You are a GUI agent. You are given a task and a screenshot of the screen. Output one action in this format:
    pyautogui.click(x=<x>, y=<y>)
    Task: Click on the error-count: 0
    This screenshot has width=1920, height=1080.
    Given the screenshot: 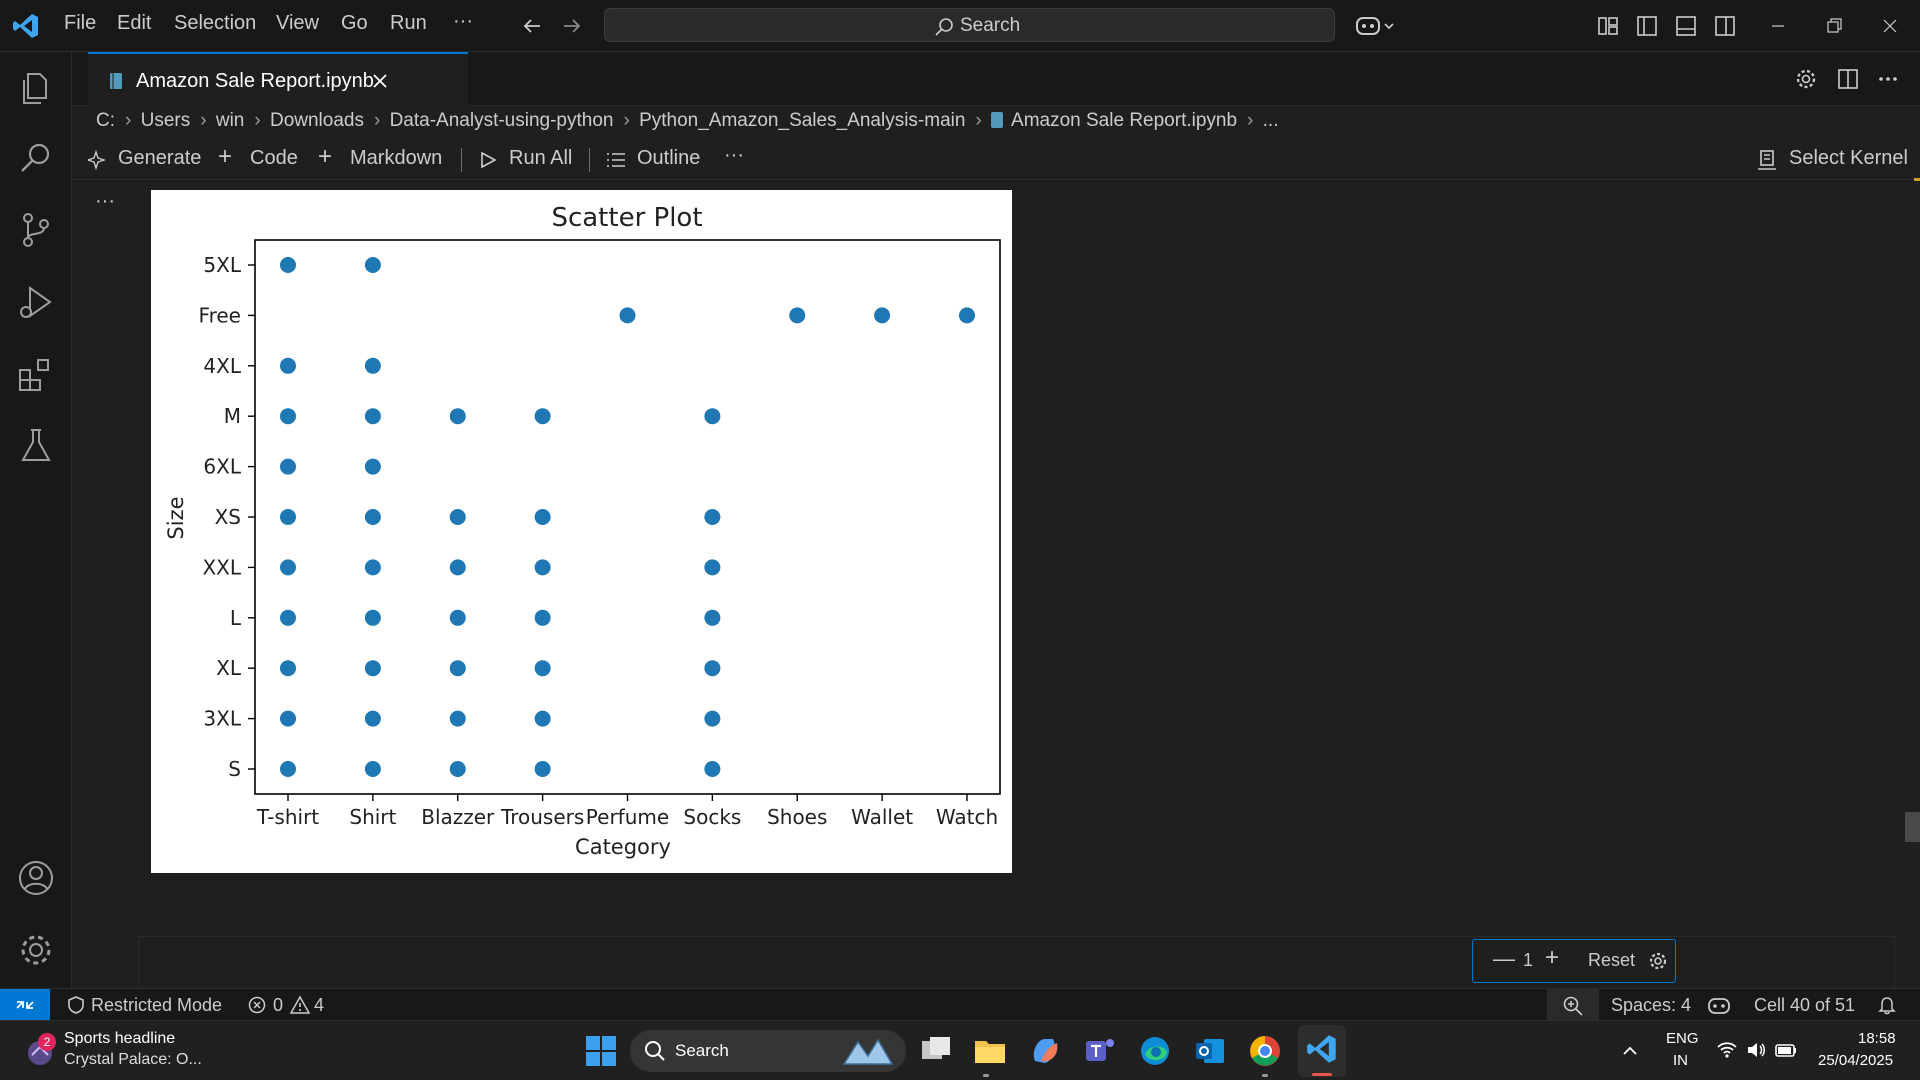 What is the action you would take?
    pyautogui.click(x=278, y=1005)
    